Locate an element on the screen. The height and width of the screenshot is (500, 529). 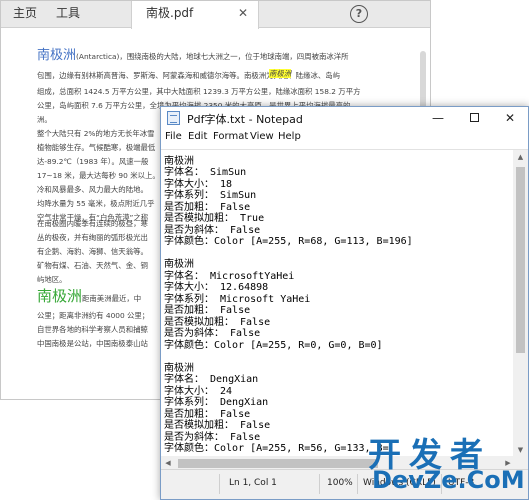
notepad-title: Pdf字体.txt - Notepad is located at coordinates (245, 119).